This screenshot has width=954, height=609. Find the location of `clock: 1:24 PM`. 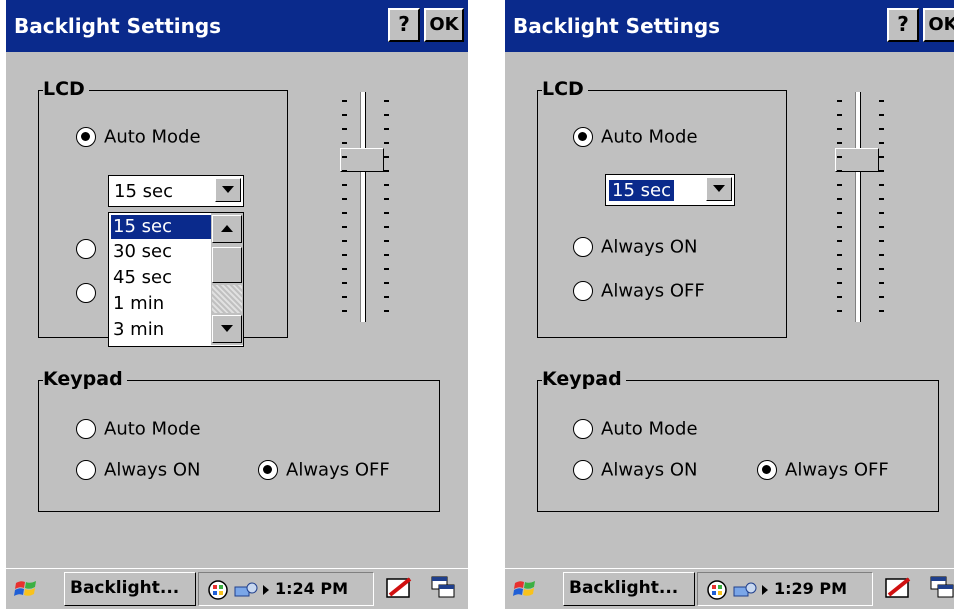

clock: 1:24 PM is located at coordinates (311, 588).